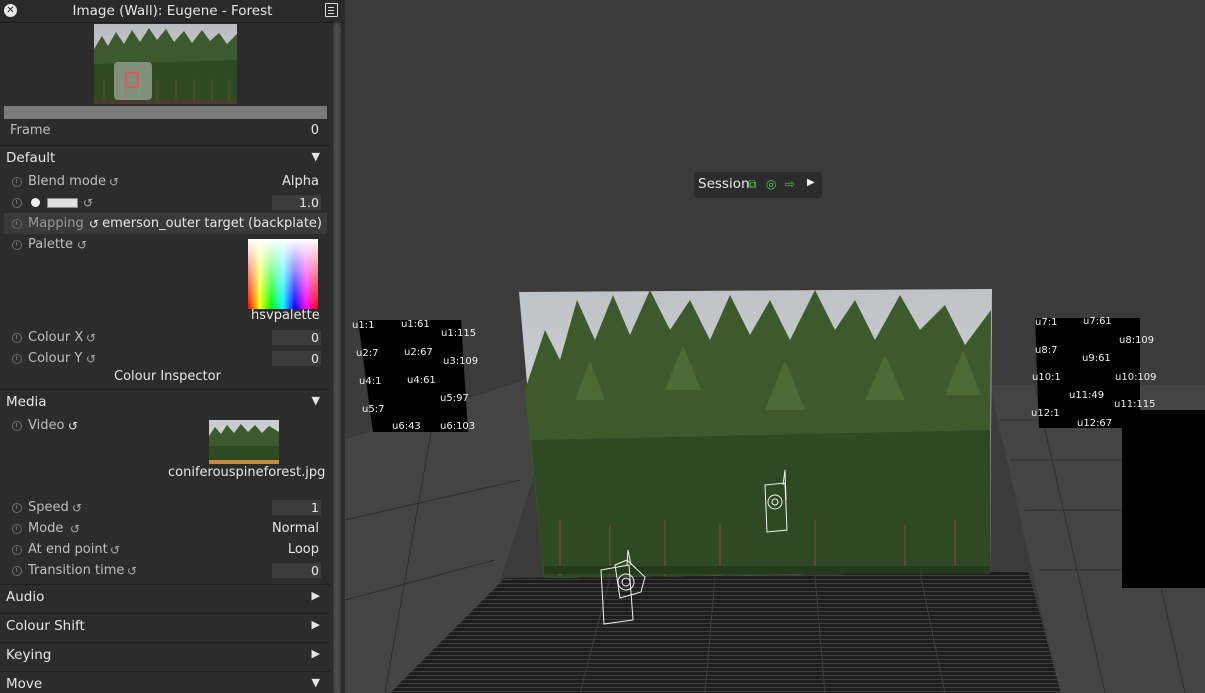  Describe the element at coordinates (285, 315) in the screenshot. I see `palette-name: hsvpalette` at that location.